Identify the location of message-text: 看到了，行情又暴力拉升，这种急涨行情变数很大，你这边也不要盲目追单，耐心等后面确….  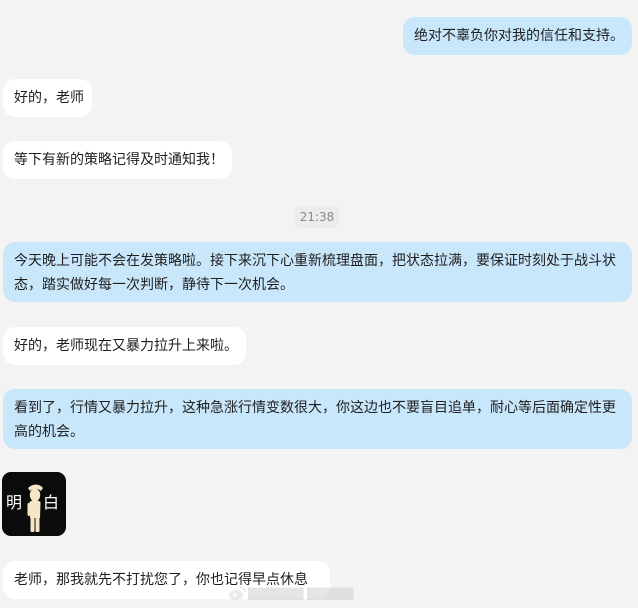
(315, 420).